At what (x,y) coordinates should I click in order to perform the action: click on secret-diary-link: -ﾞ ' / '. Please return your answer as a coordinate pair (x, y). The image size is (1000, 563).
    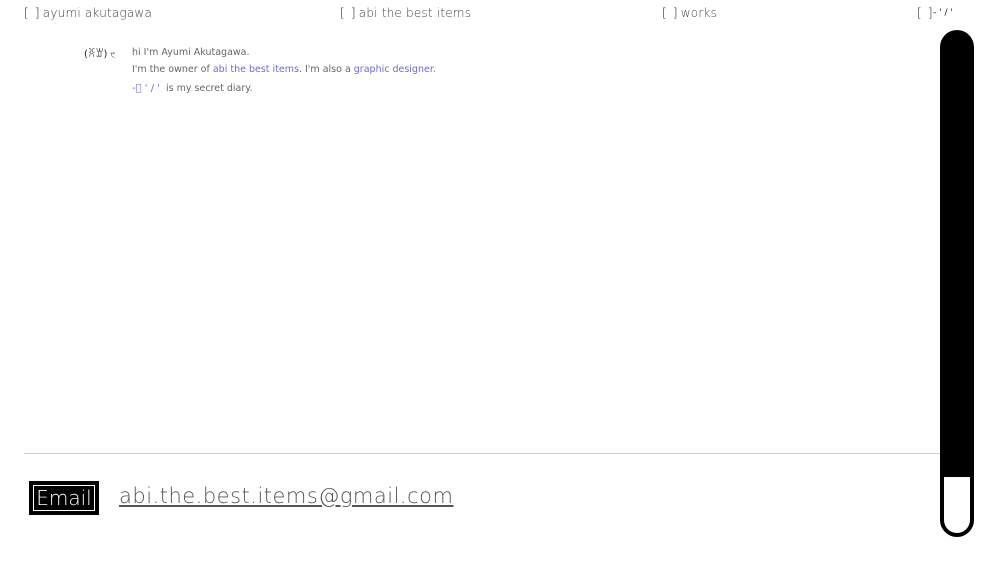
    Looking at the image, I should click on (146, 88).